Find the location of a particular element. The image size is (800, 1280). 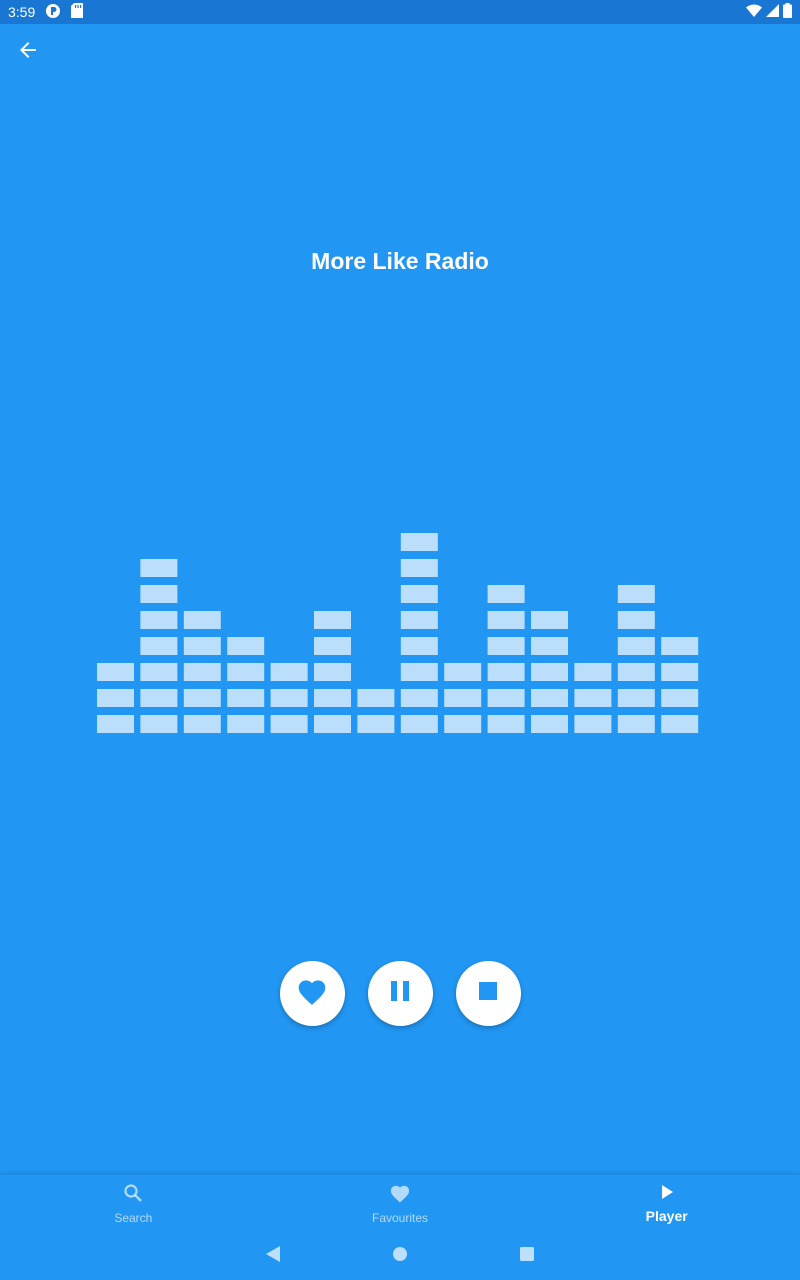

nav-item-player: Player is located at coordinates (666, 1203).